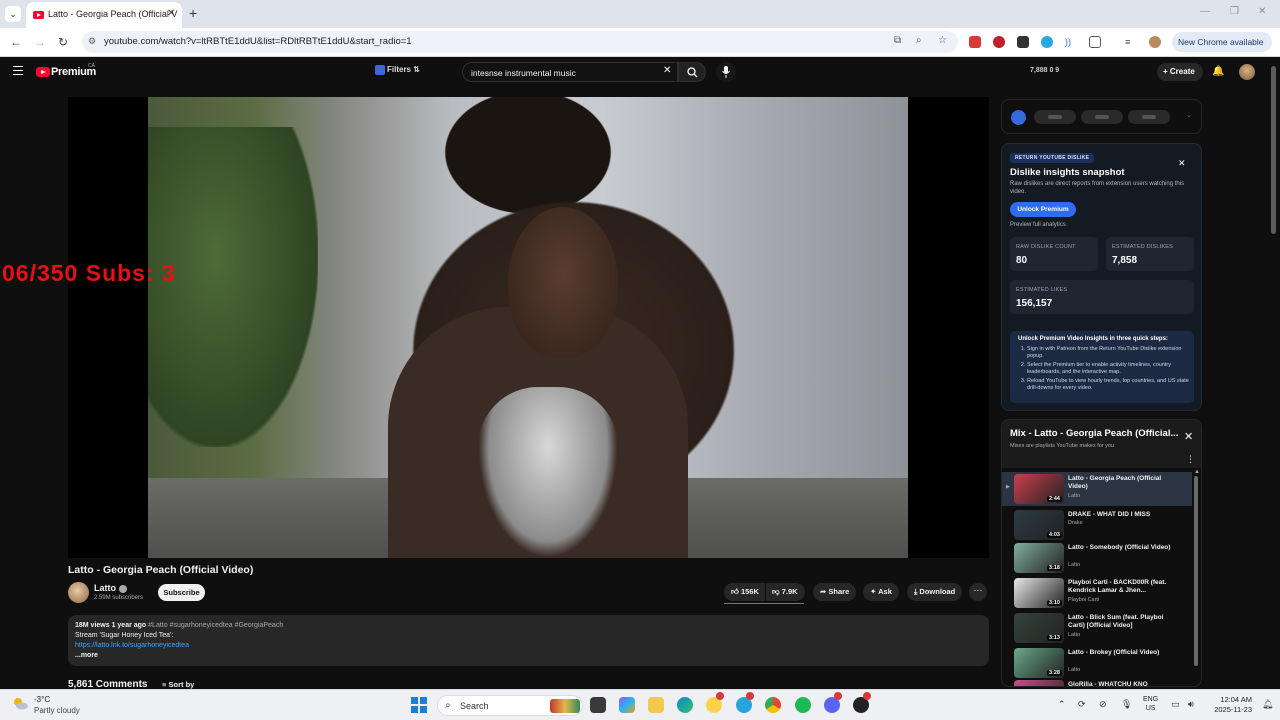 This screenshot has height=720, width=1280. Describe the element at coordinates (1097, 525) in the screenshot. I see `playlist-item: 4:03 DRAKE - WHAT DID I MISS Drake` at that location.